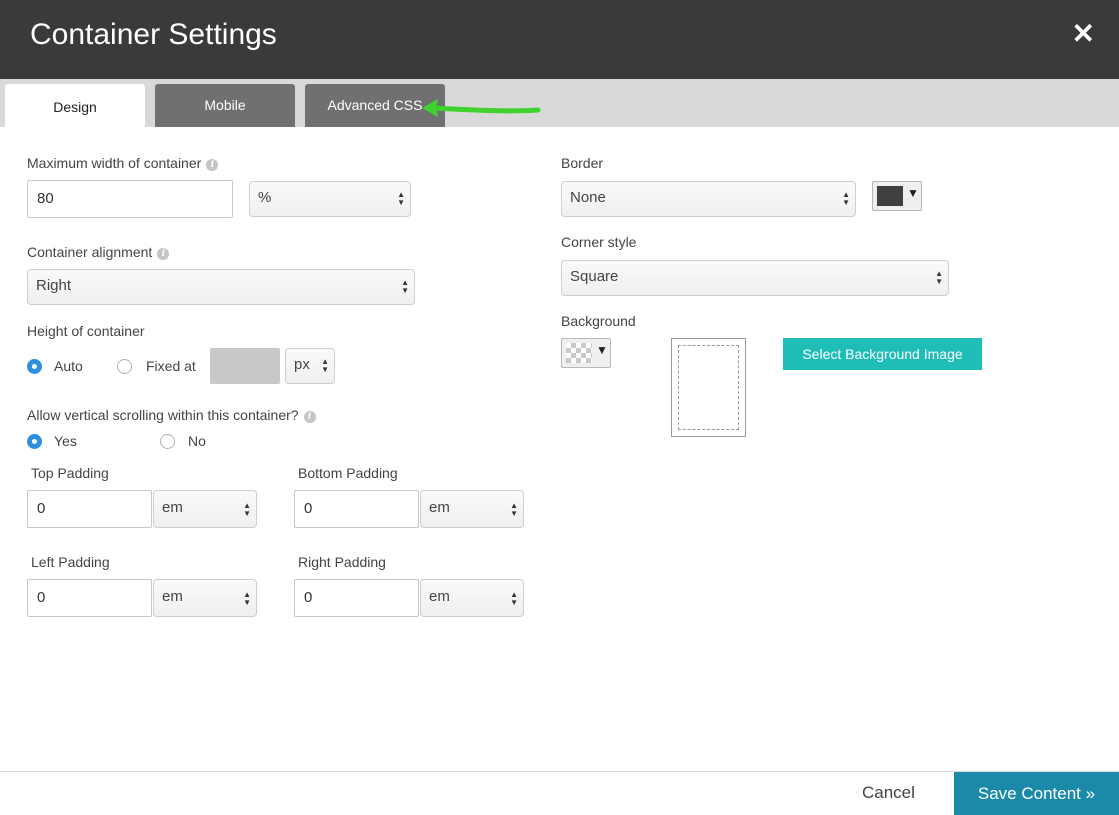 The image size is (1119, 815). Describe the element at coordinates (98, 252) in the screenshot. I see `alignment-label: Container alignment i` at that location.